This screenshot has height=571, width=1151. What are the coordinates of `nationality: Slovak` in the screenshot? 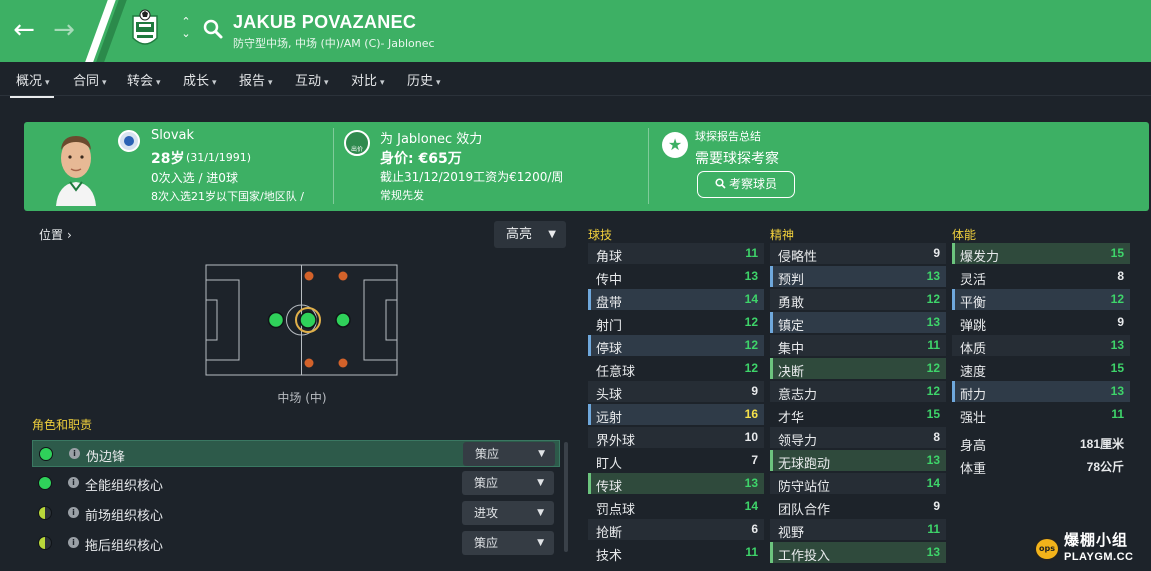 It's located at (172, 135).